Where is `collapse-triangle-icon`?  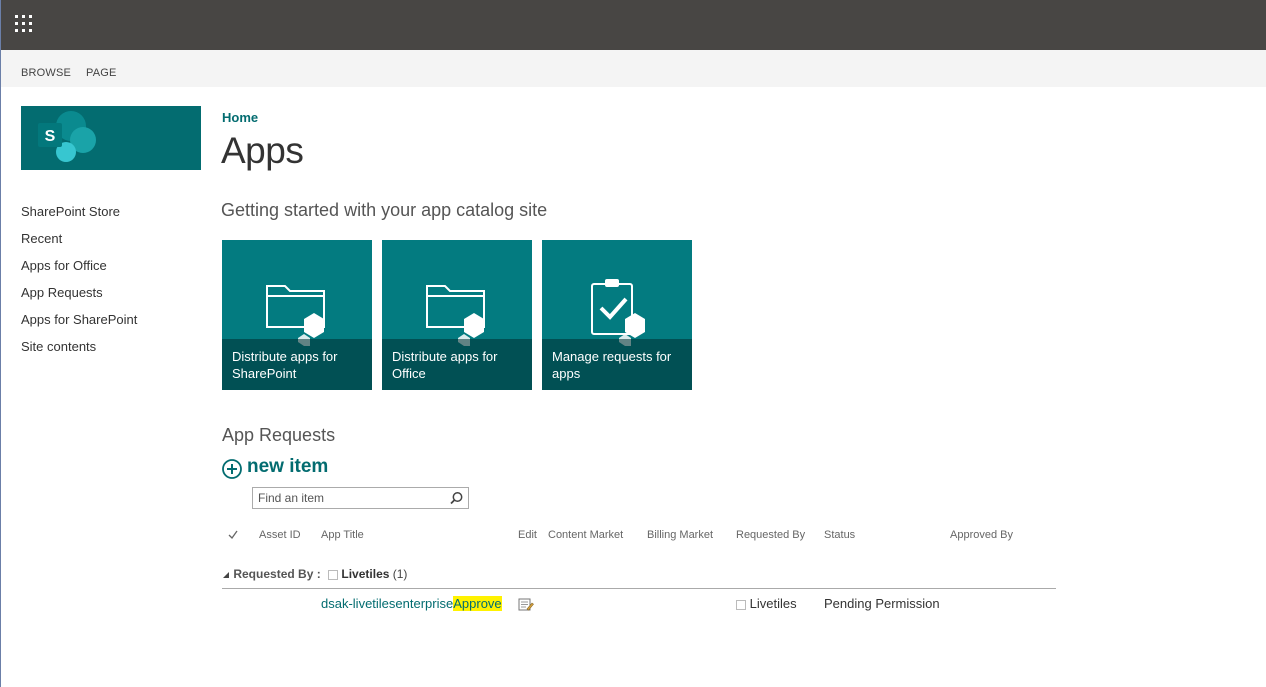 collapse-triangle-icon is located at coordinates (226, 575).